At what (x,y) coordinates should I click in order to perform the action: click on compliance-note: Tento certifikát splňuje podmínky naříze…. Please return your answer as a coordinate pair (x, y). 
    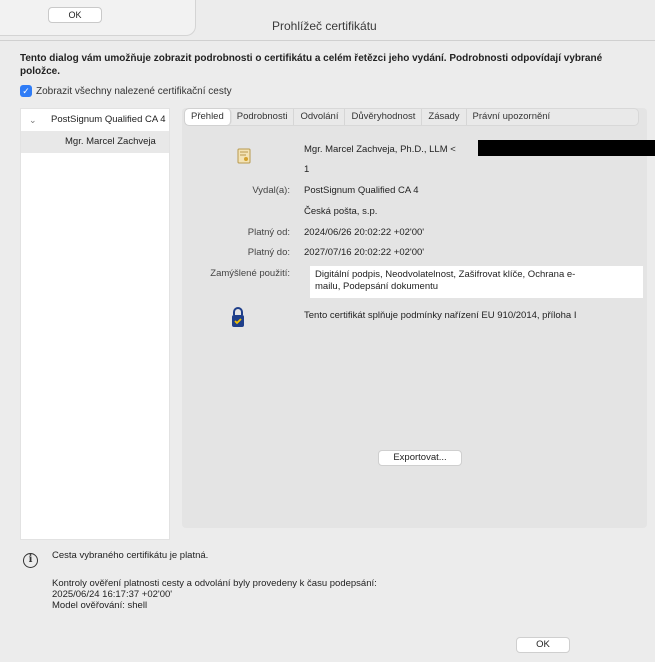
    Looking at the image, I should click on (440, 315).